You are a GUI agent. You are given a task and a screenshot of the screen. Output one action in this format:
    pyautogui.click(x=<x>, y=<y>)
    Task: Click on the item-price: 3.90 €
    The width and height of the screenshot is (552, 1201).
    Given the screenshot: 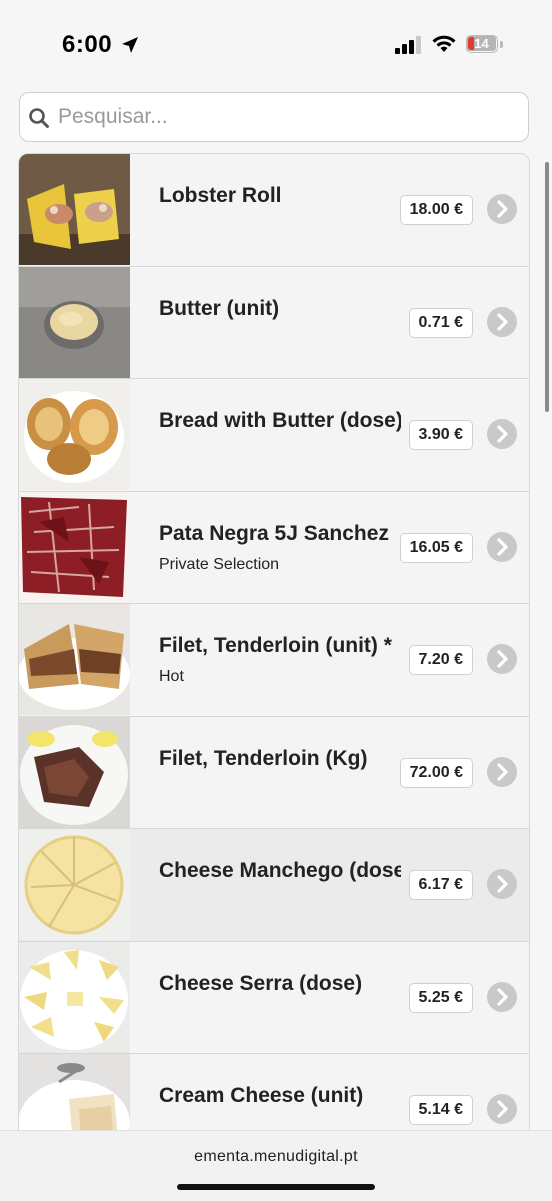 What is the action you would take?
    pyautogui.click(x=440, y=435)
    